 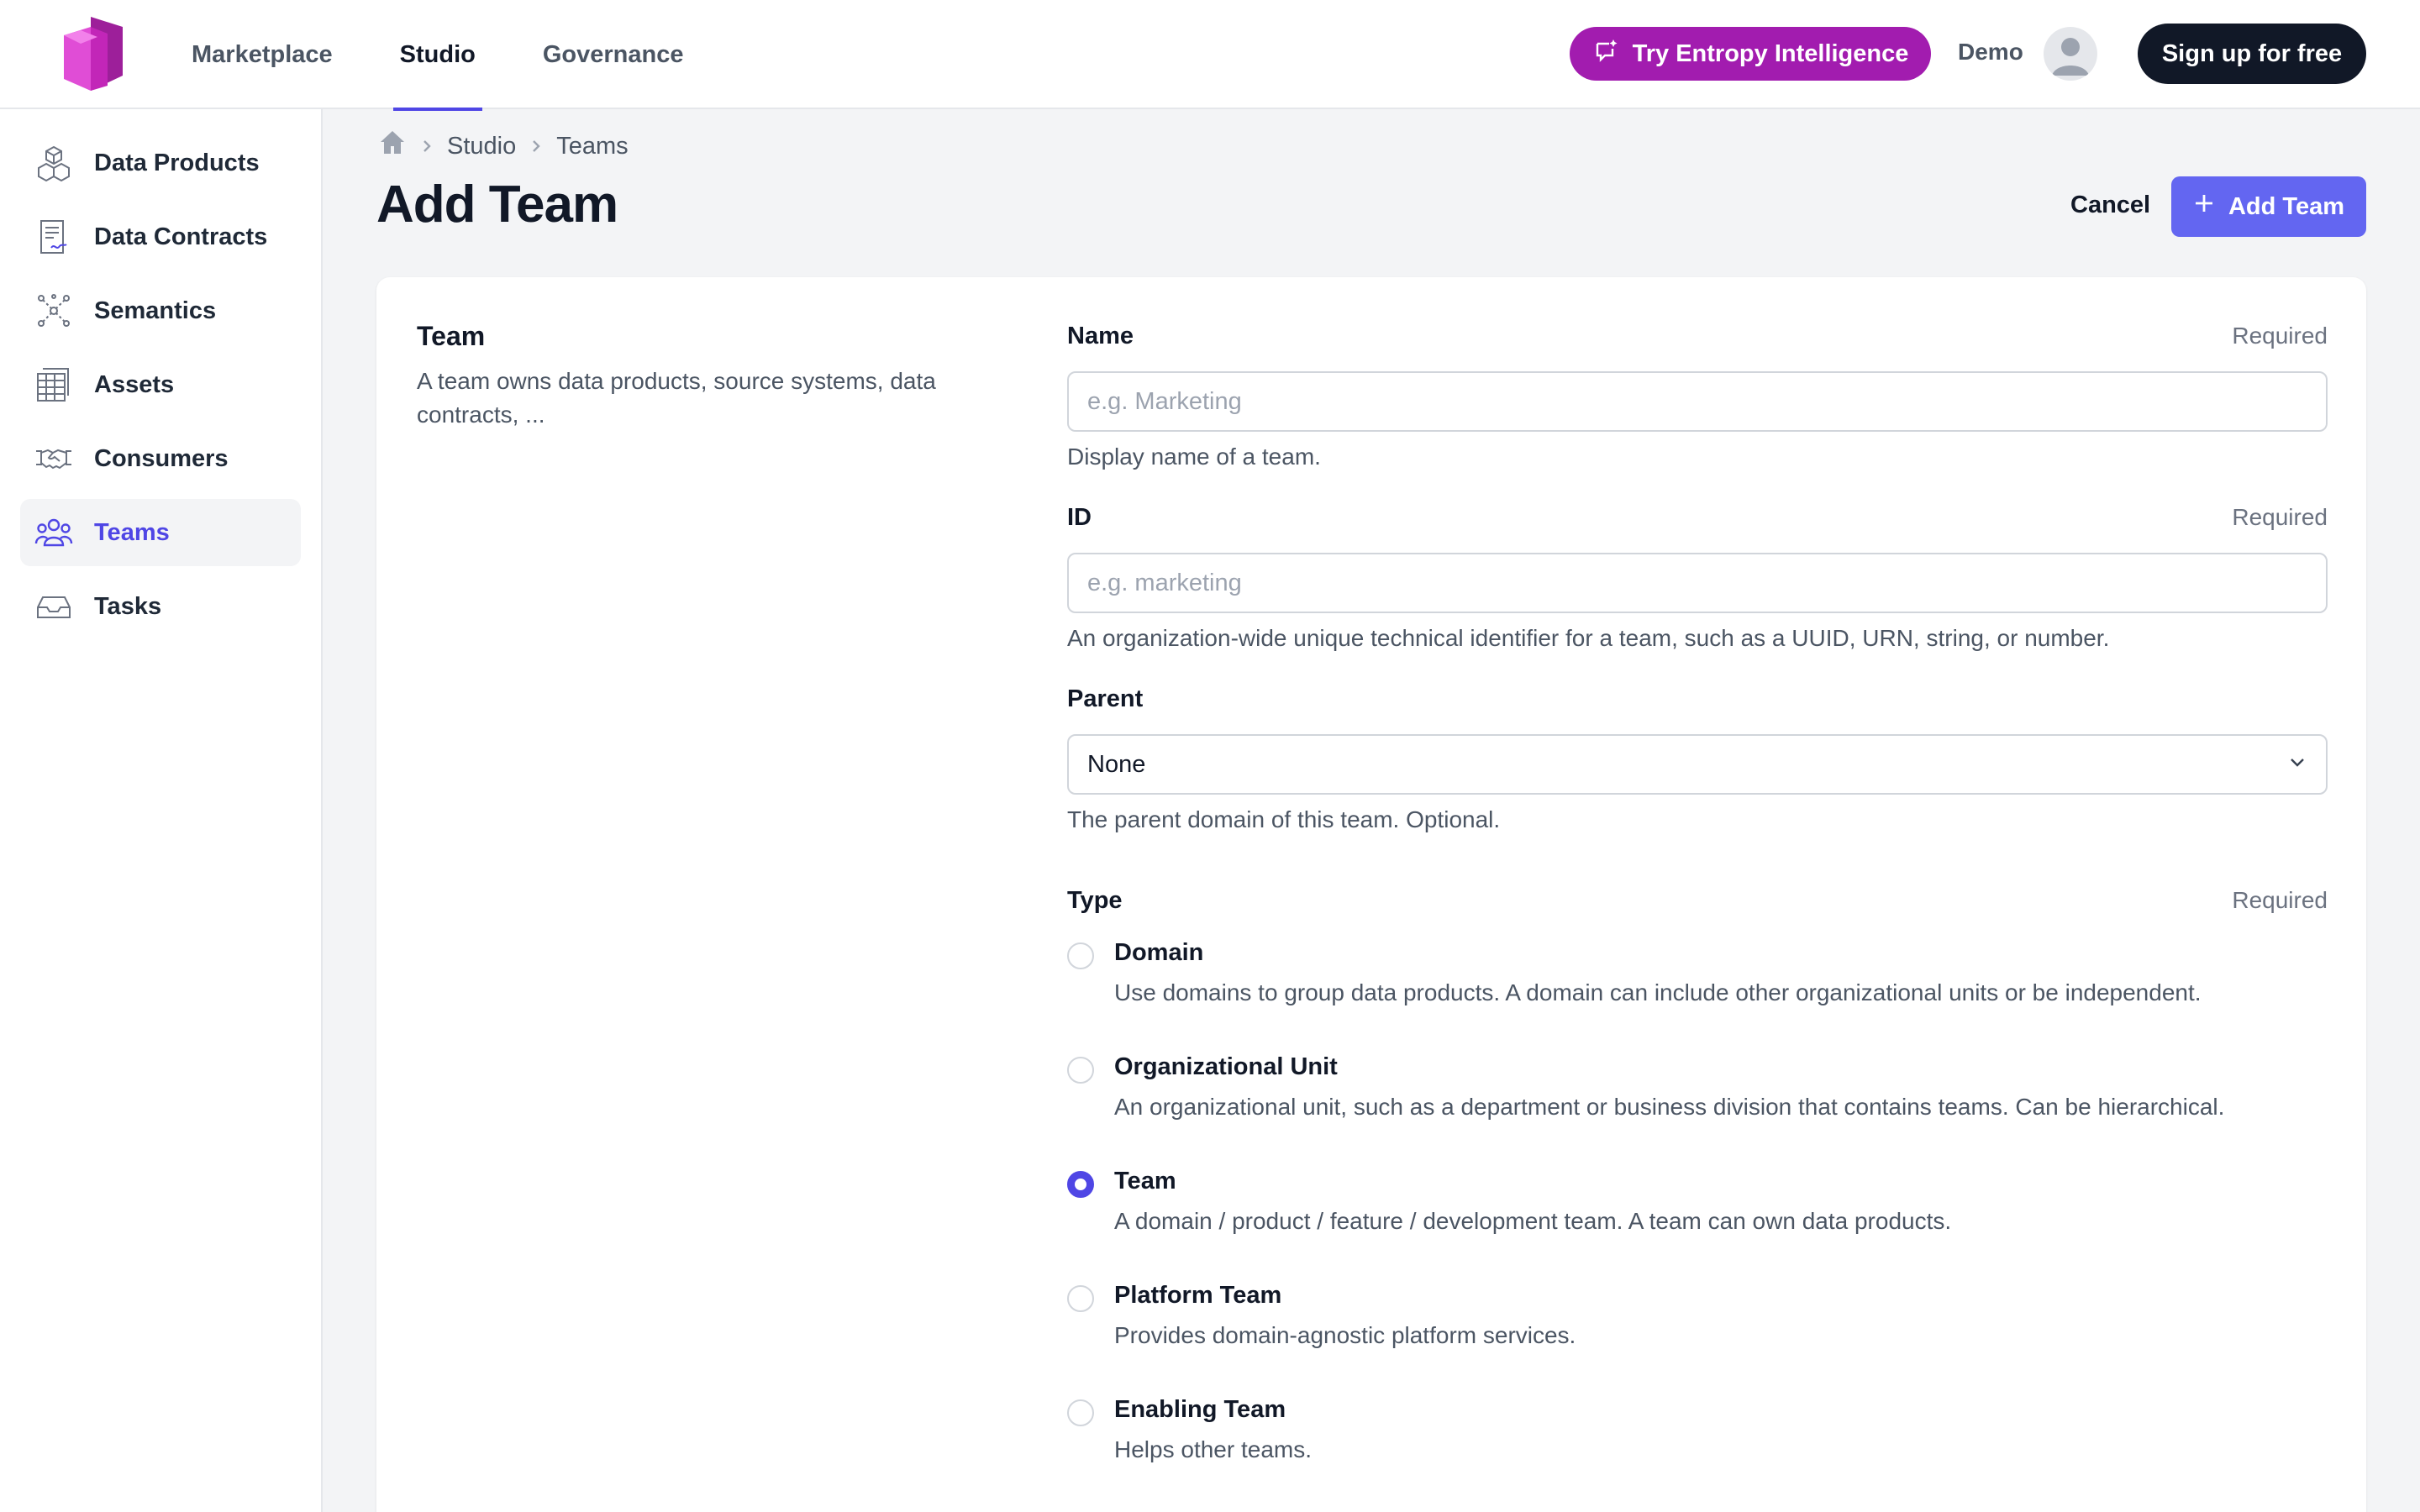 I want to click on breadcrumb: Studio Teams, so click(x=503, y=146).